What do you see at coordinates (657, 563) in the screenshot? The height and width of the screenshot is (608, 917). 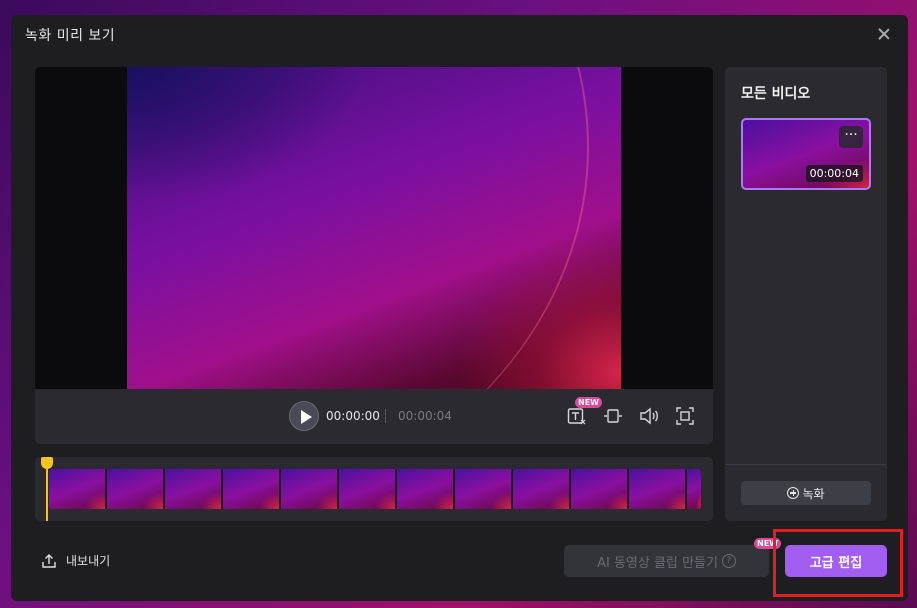 I see `ai-clip-label: AI 동영상 클립 만들기` at bounding box center [657, 563].